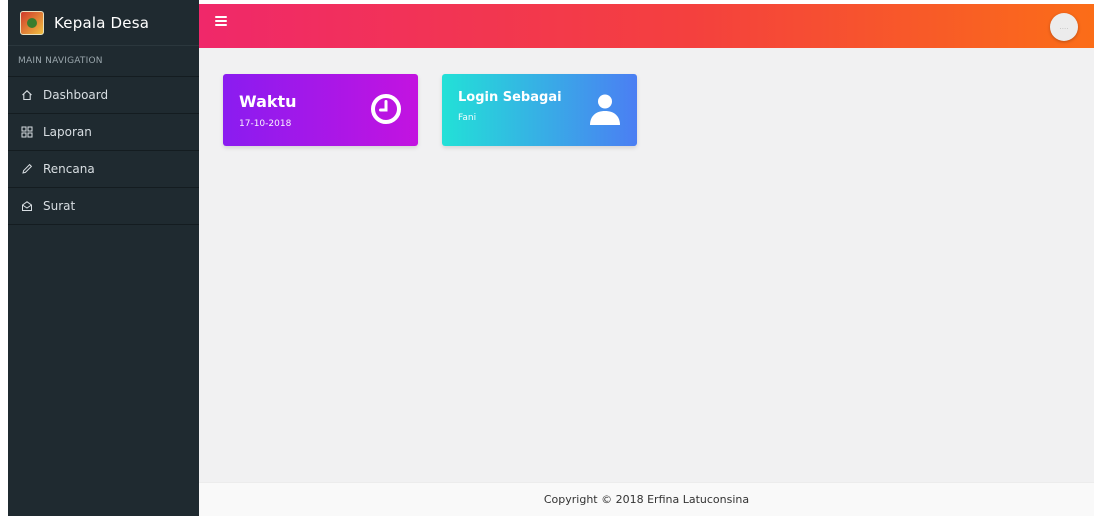 The height and width of the screenshot is (516, 1094). Describe the element at coordinates (32, 22) in the screenshot. I see `village-logo-icon` at that location.